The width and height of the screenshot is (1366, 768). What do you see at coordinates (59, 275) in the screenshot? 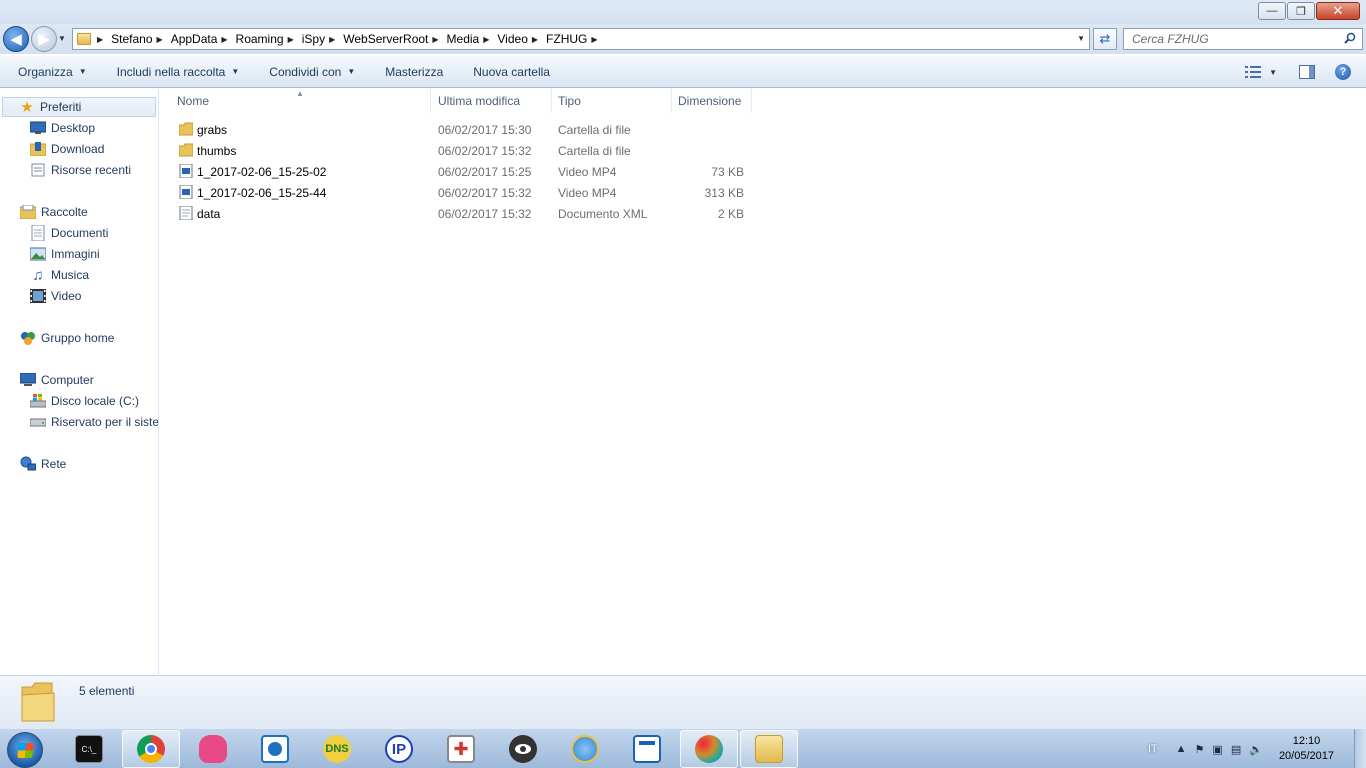
I see `nav-music: ♫ Musica` at bounding box center [59, 275].